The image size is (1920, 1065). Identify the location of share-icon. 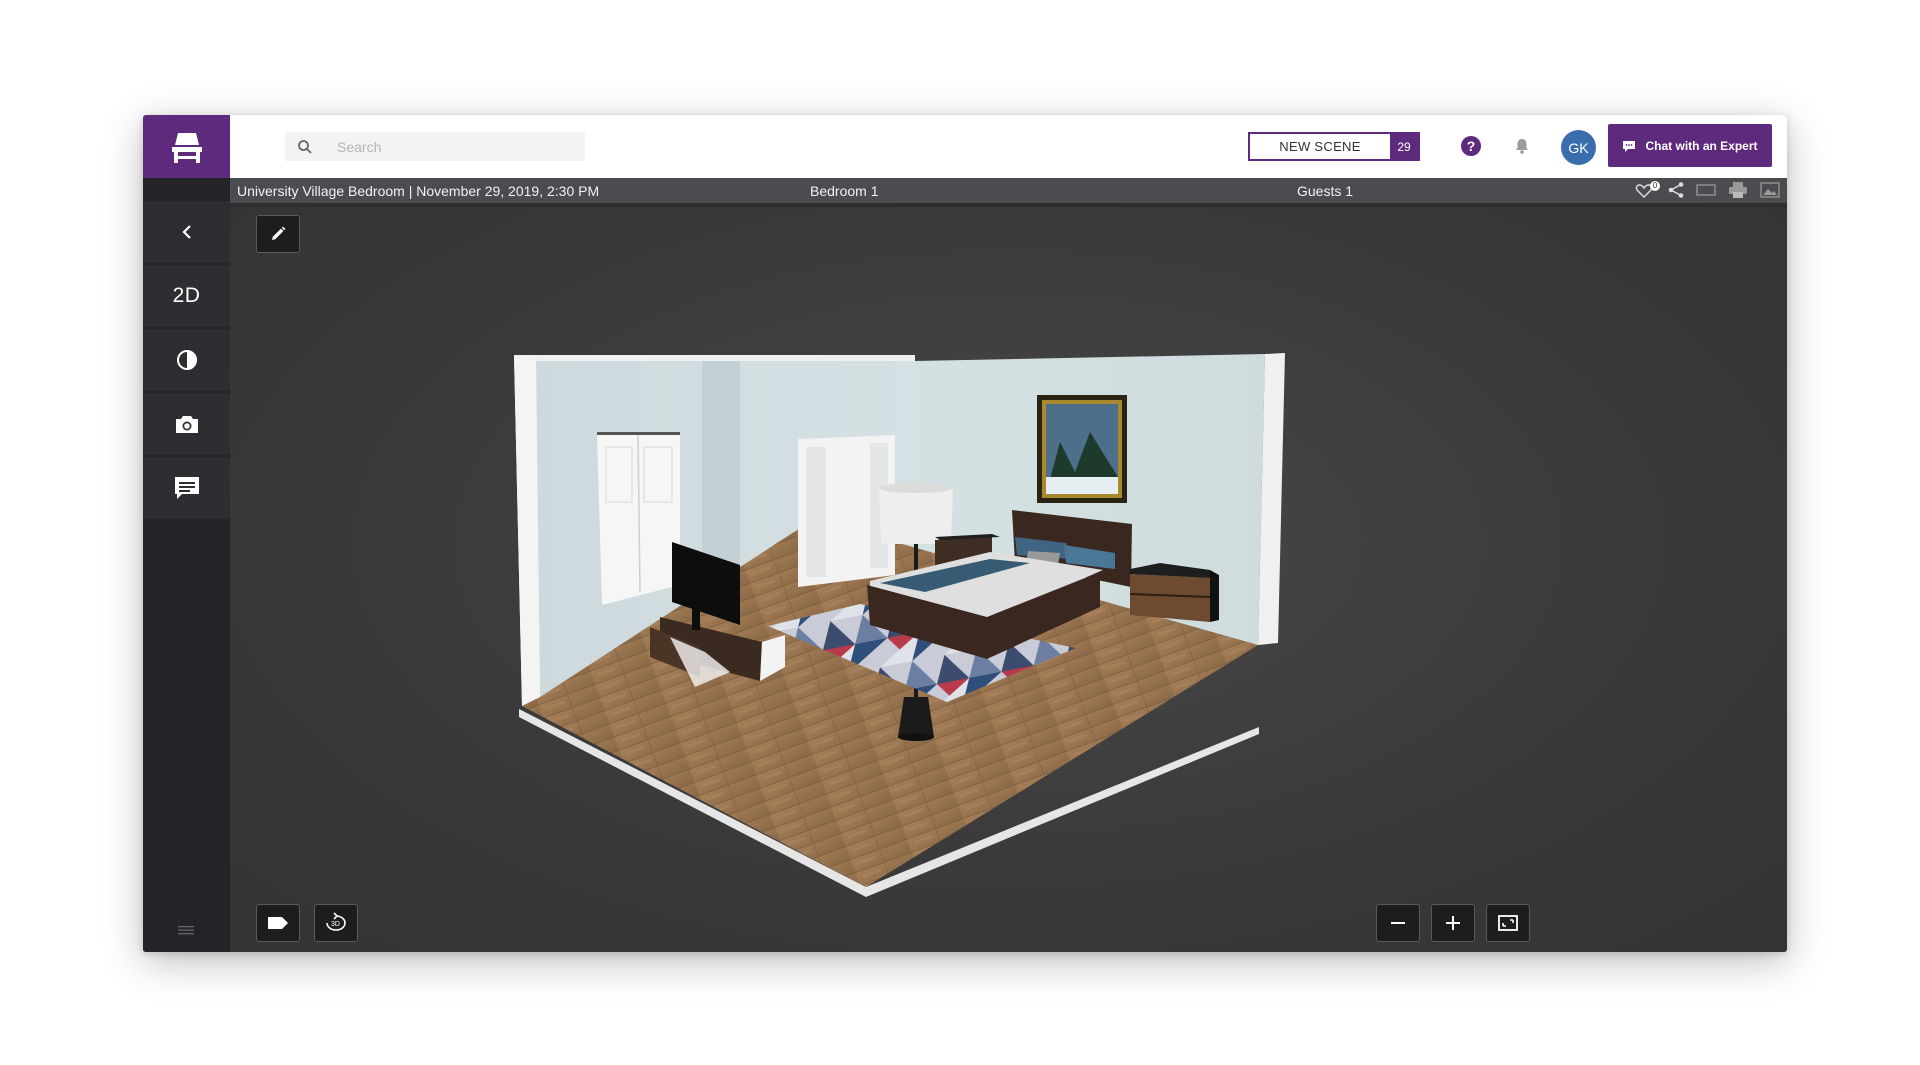
(1676, 191).